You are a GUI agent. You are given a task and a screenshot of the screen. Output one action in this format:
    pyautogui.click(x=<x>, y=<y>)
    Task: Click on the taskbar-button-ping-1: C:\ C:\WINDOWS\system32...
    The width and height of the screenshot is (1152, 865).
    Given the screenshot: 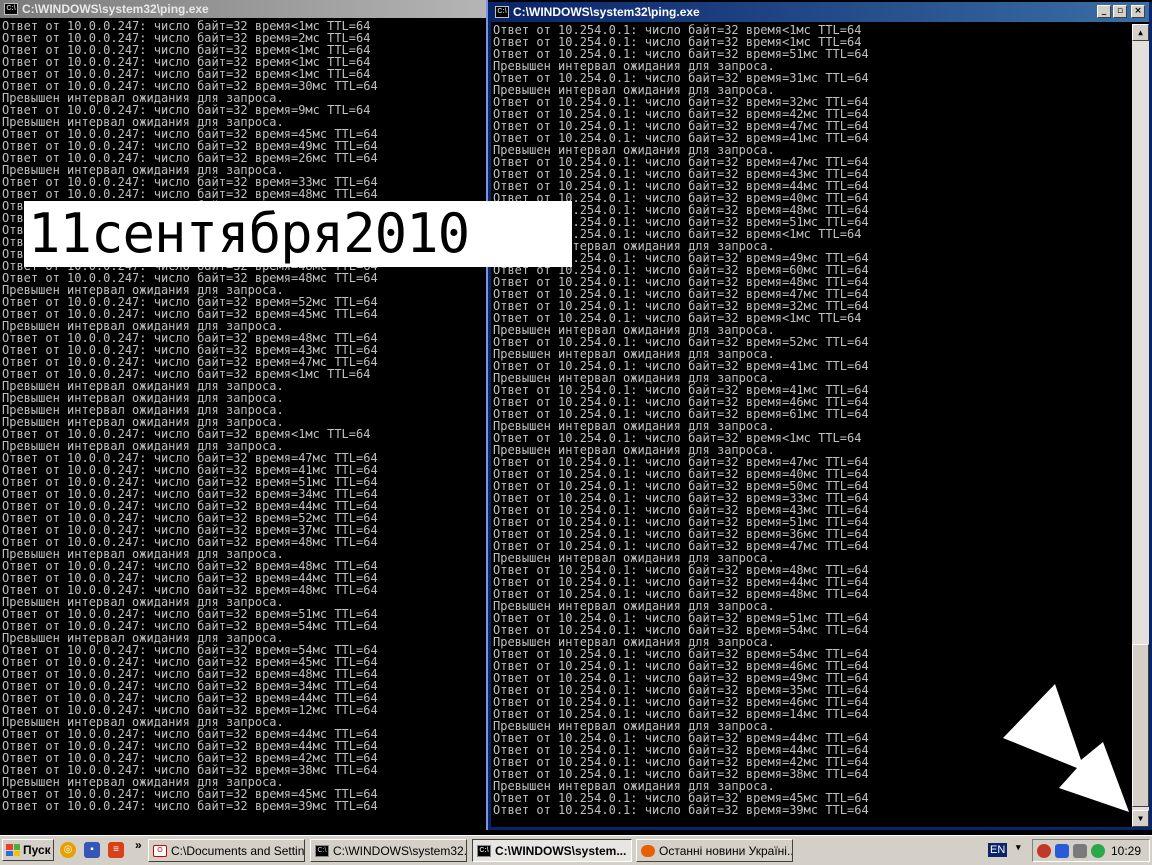 What is the action you would take?
    pyautogui.click(x=388, y=850)
    